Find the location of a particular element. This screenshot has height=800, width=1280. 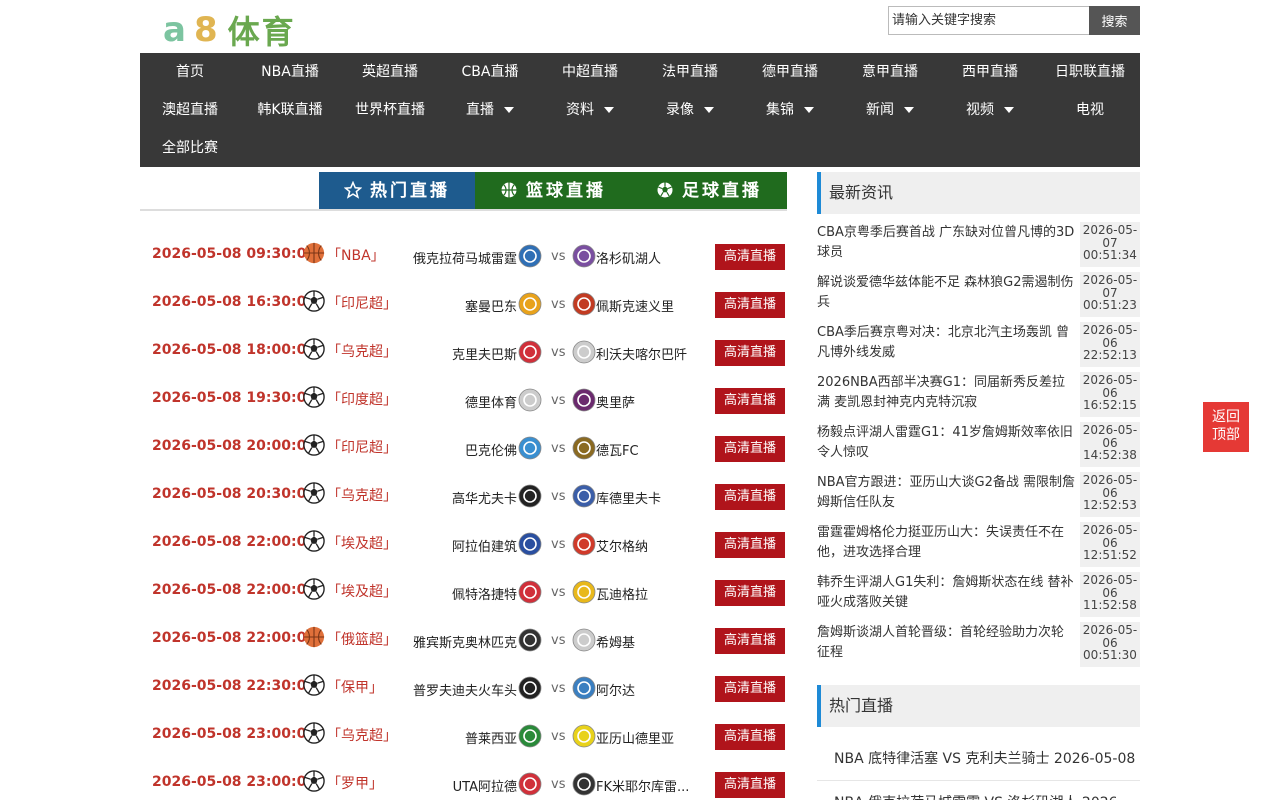

nav-item: 直播 is located at coordinates (490, 110).